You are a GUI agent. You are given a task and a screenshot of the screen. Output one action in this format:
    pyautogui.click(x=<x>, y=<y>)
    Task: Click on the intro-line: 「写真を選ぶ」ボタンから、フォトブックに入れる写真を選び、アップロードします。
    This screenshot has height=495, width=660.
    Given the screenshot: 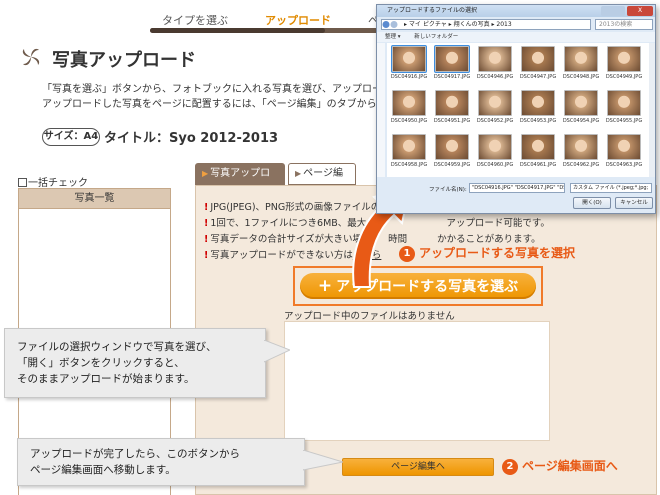 What is the action you would take?
    pyautogui.click(x=236, y=89)
    